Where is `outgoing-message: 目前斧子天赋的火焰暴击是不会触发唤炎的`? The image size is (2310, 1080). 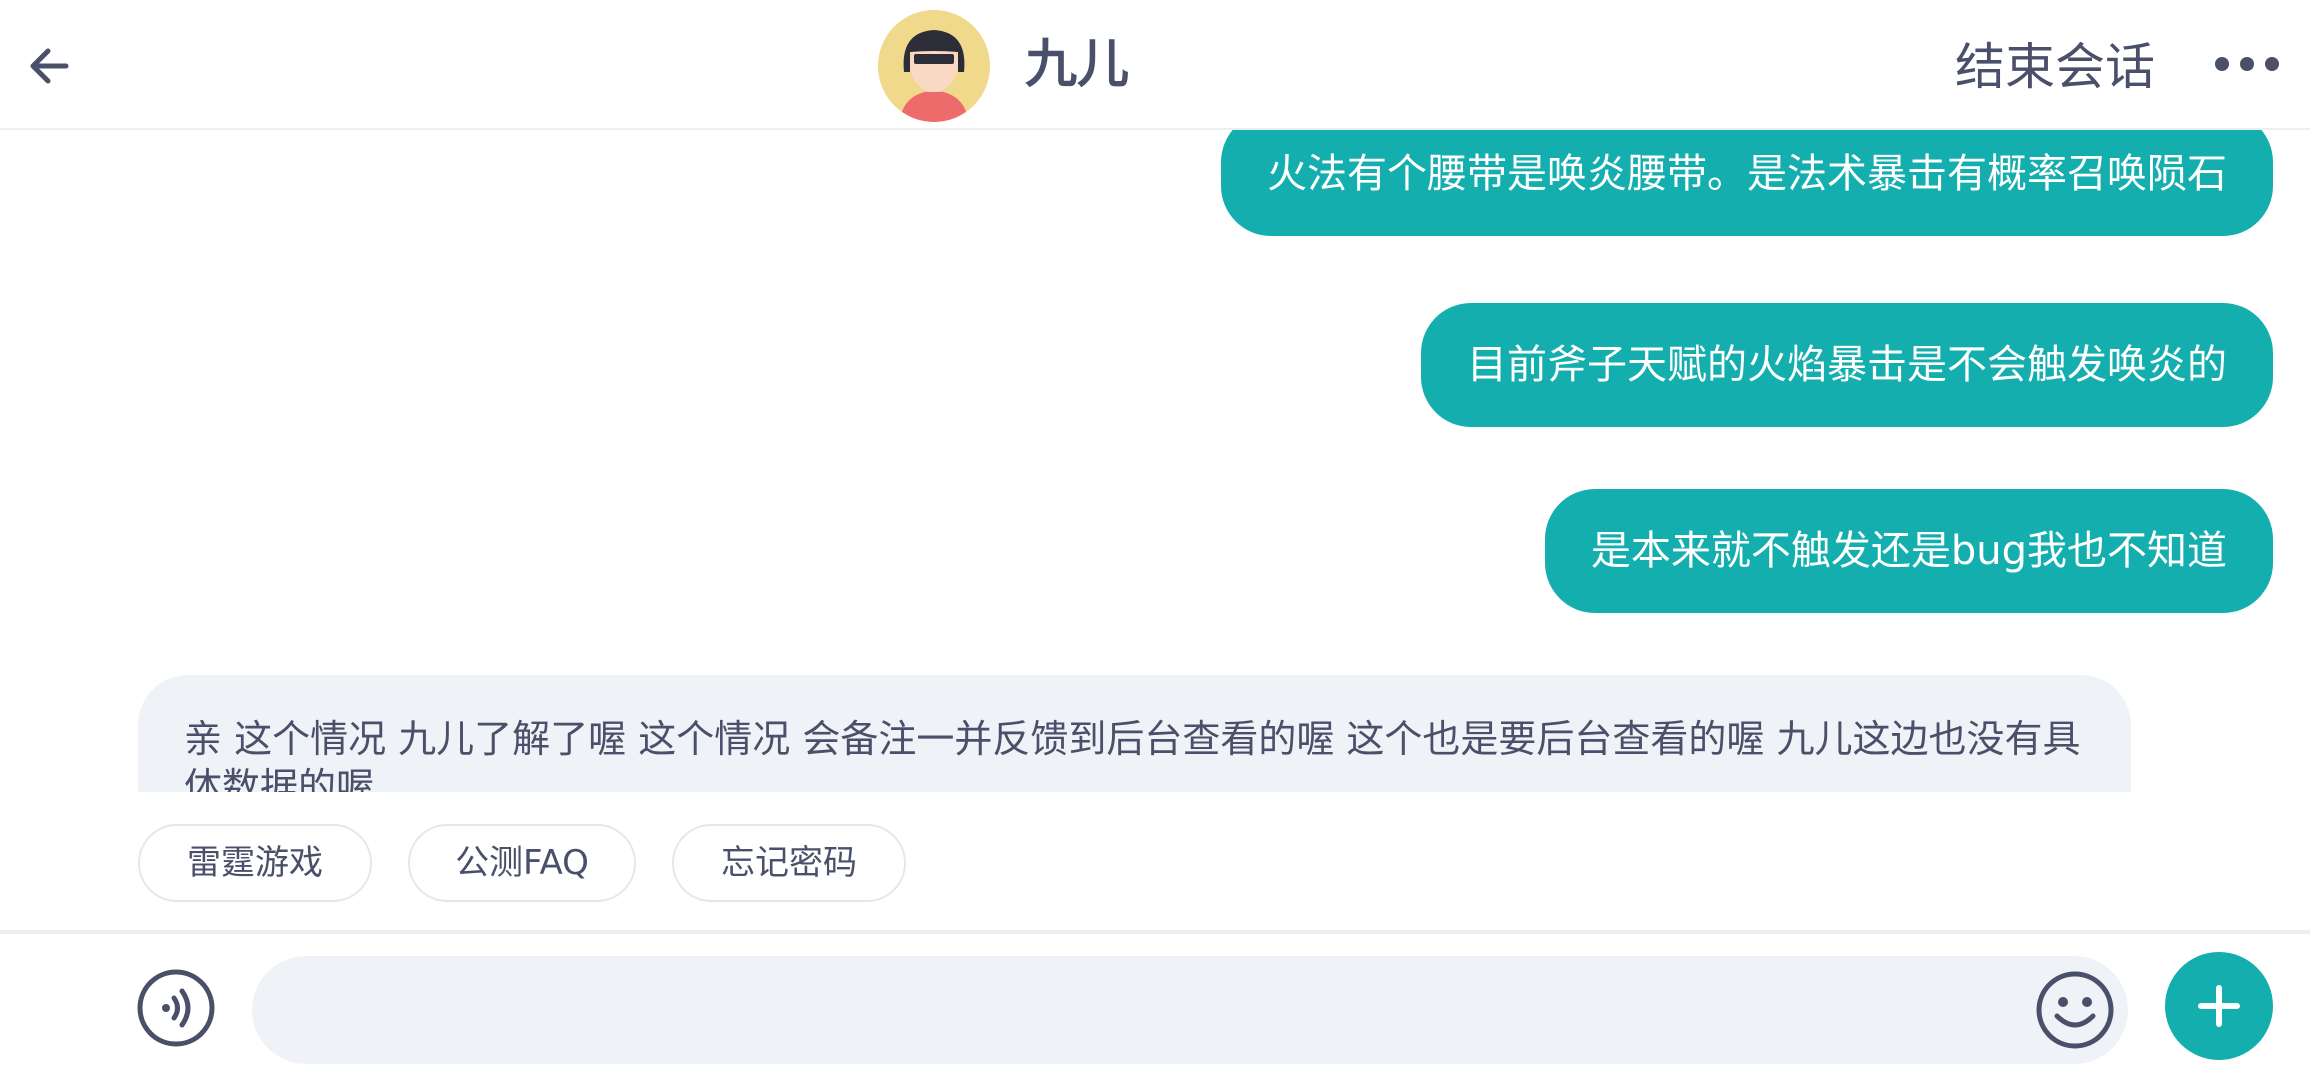
outgoing-message: 目前斧子天赋的火焰暴击是不会触发唤炎的 is located at coordinates (1847, 365).